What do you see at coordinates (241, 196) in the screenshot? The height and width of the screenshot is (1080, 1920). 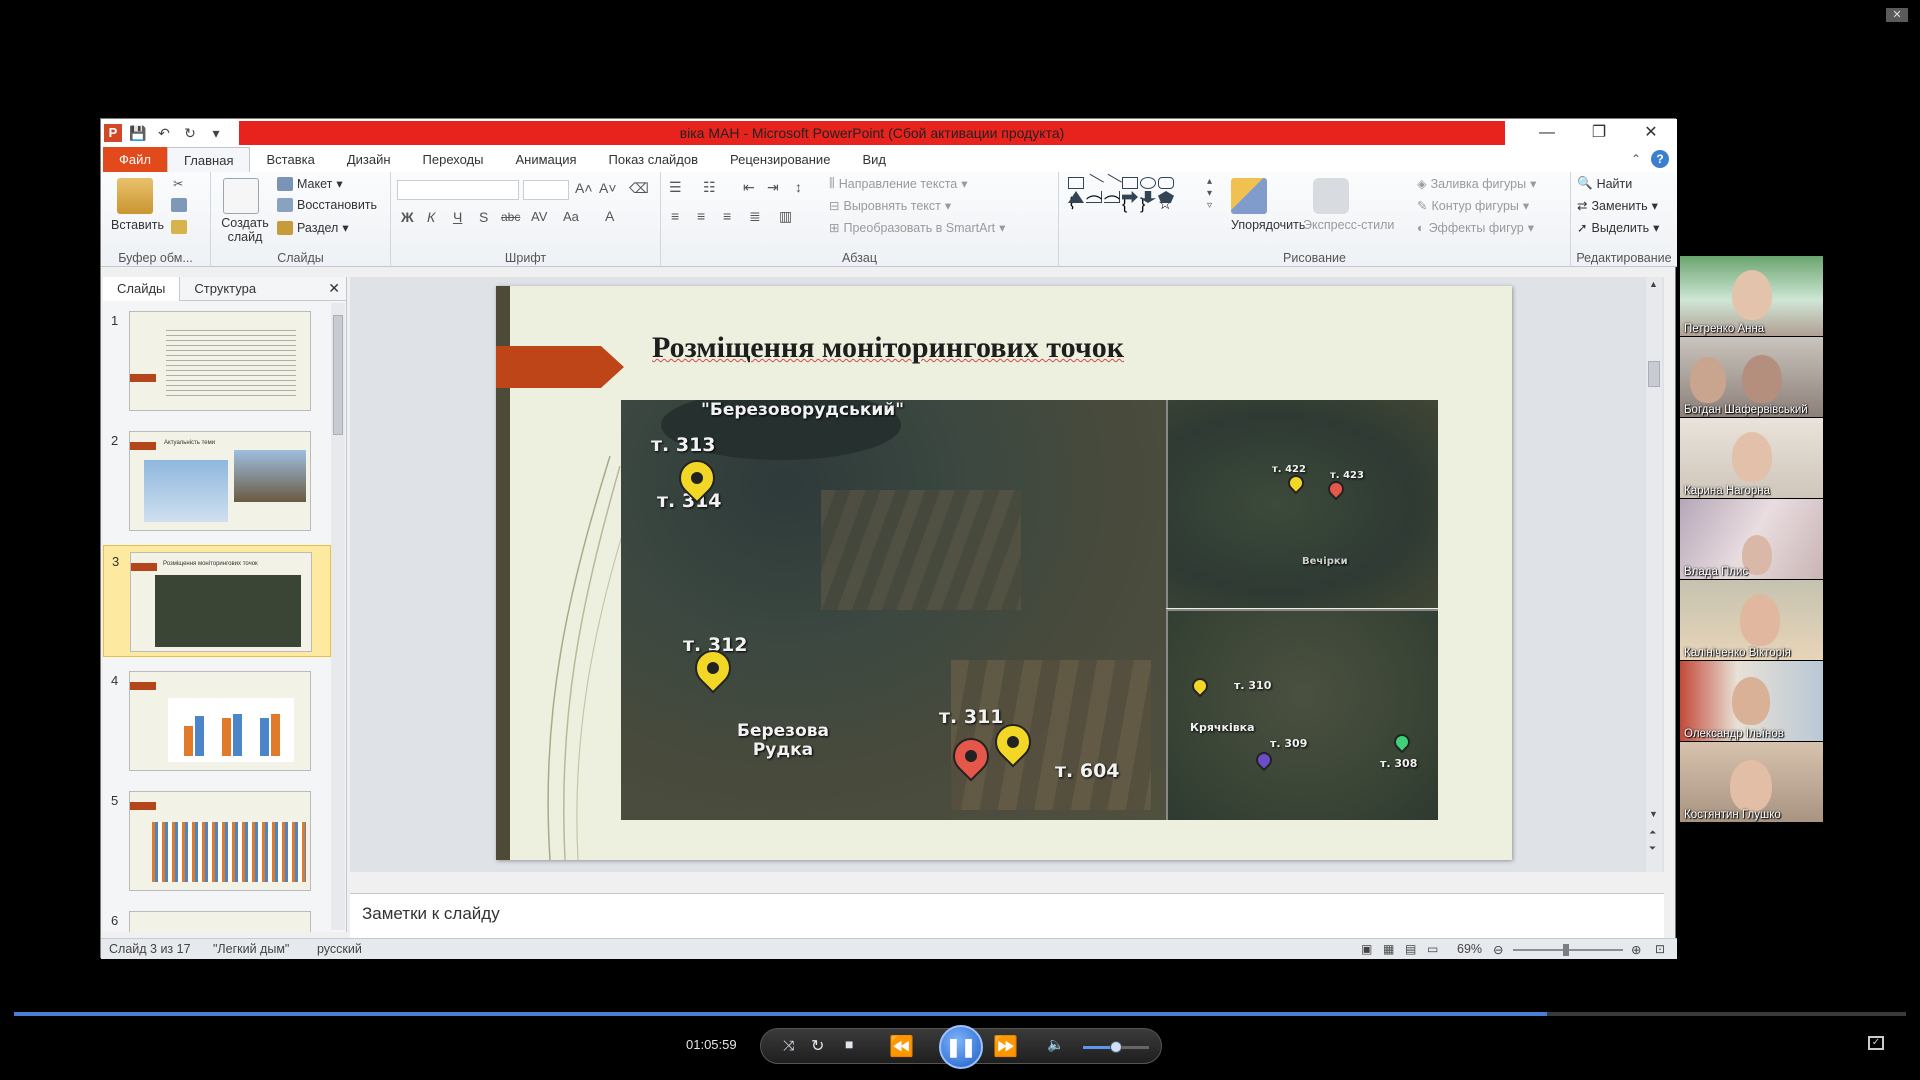 I see `new-slide-icon` at bounding box center [241, 196].